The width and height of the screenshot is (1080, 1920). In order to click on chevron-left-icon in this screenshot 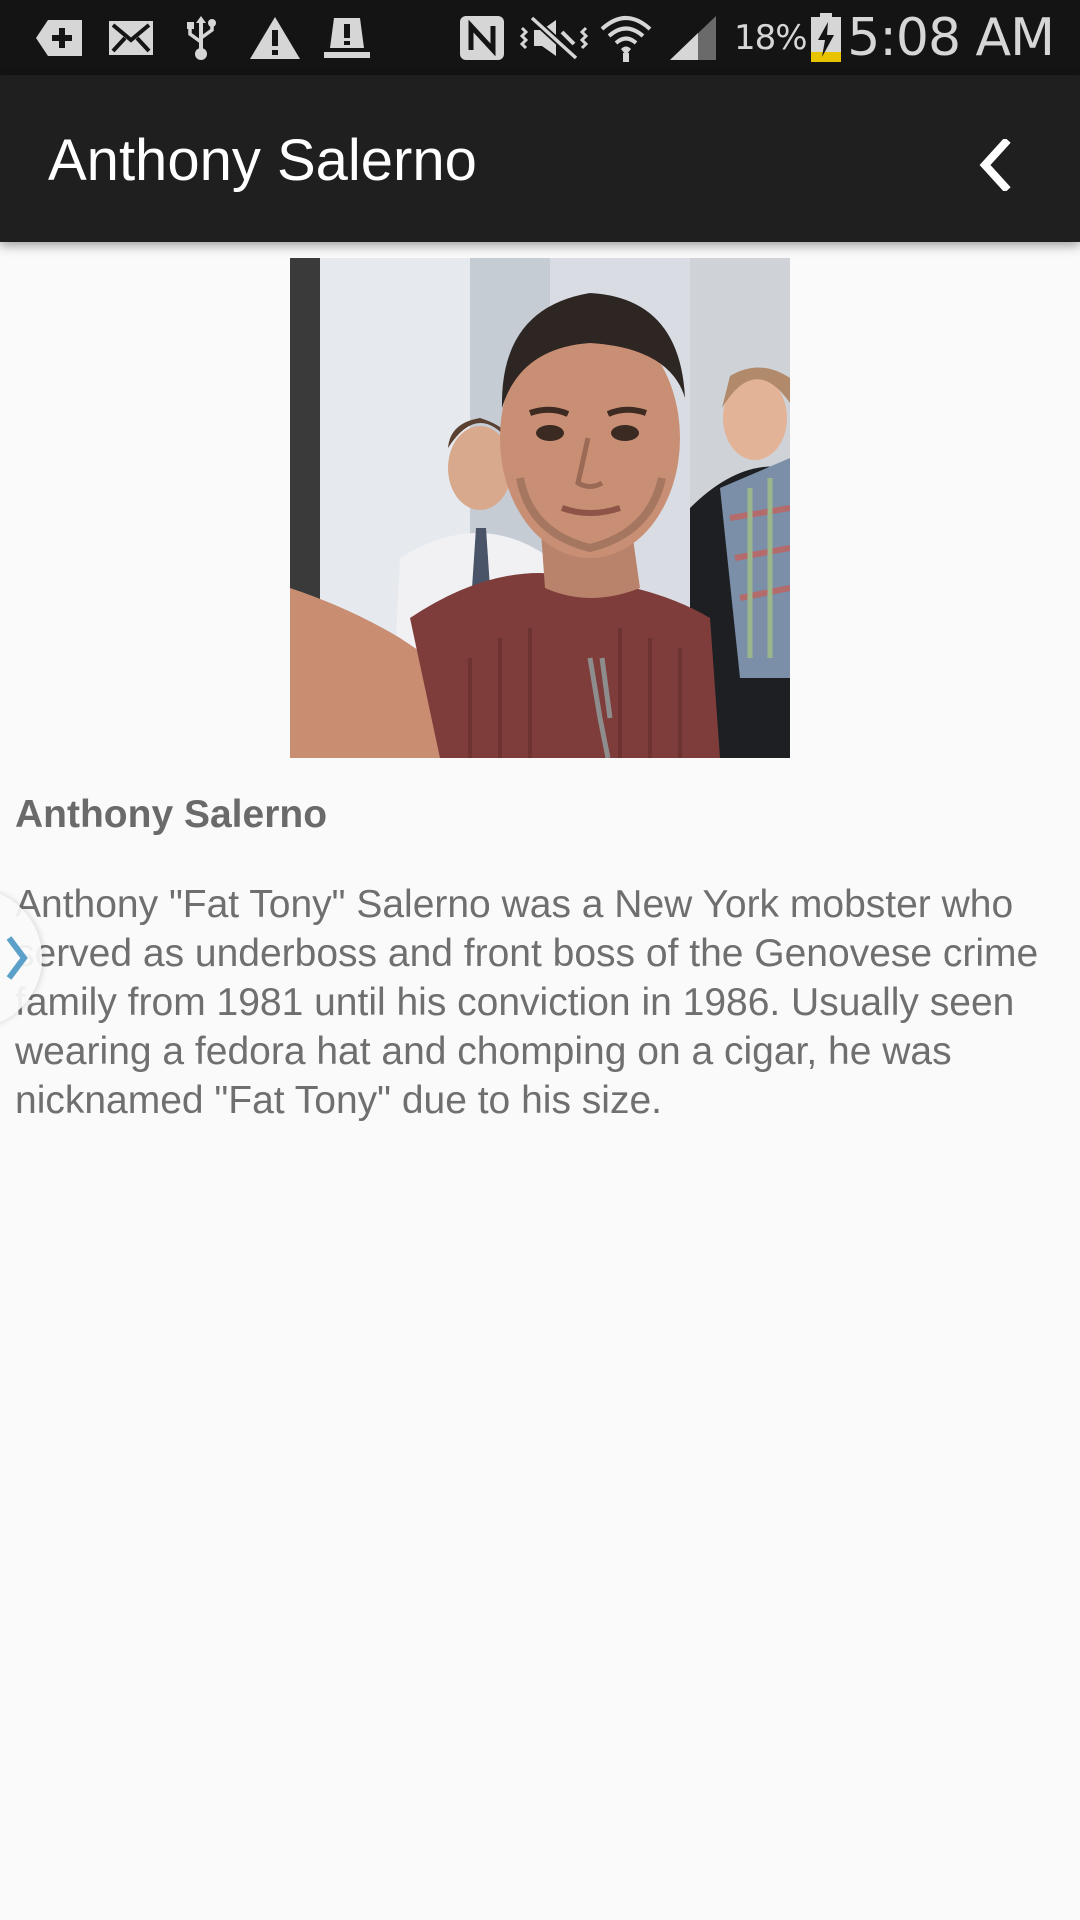, I will do `click(995, 165)`.